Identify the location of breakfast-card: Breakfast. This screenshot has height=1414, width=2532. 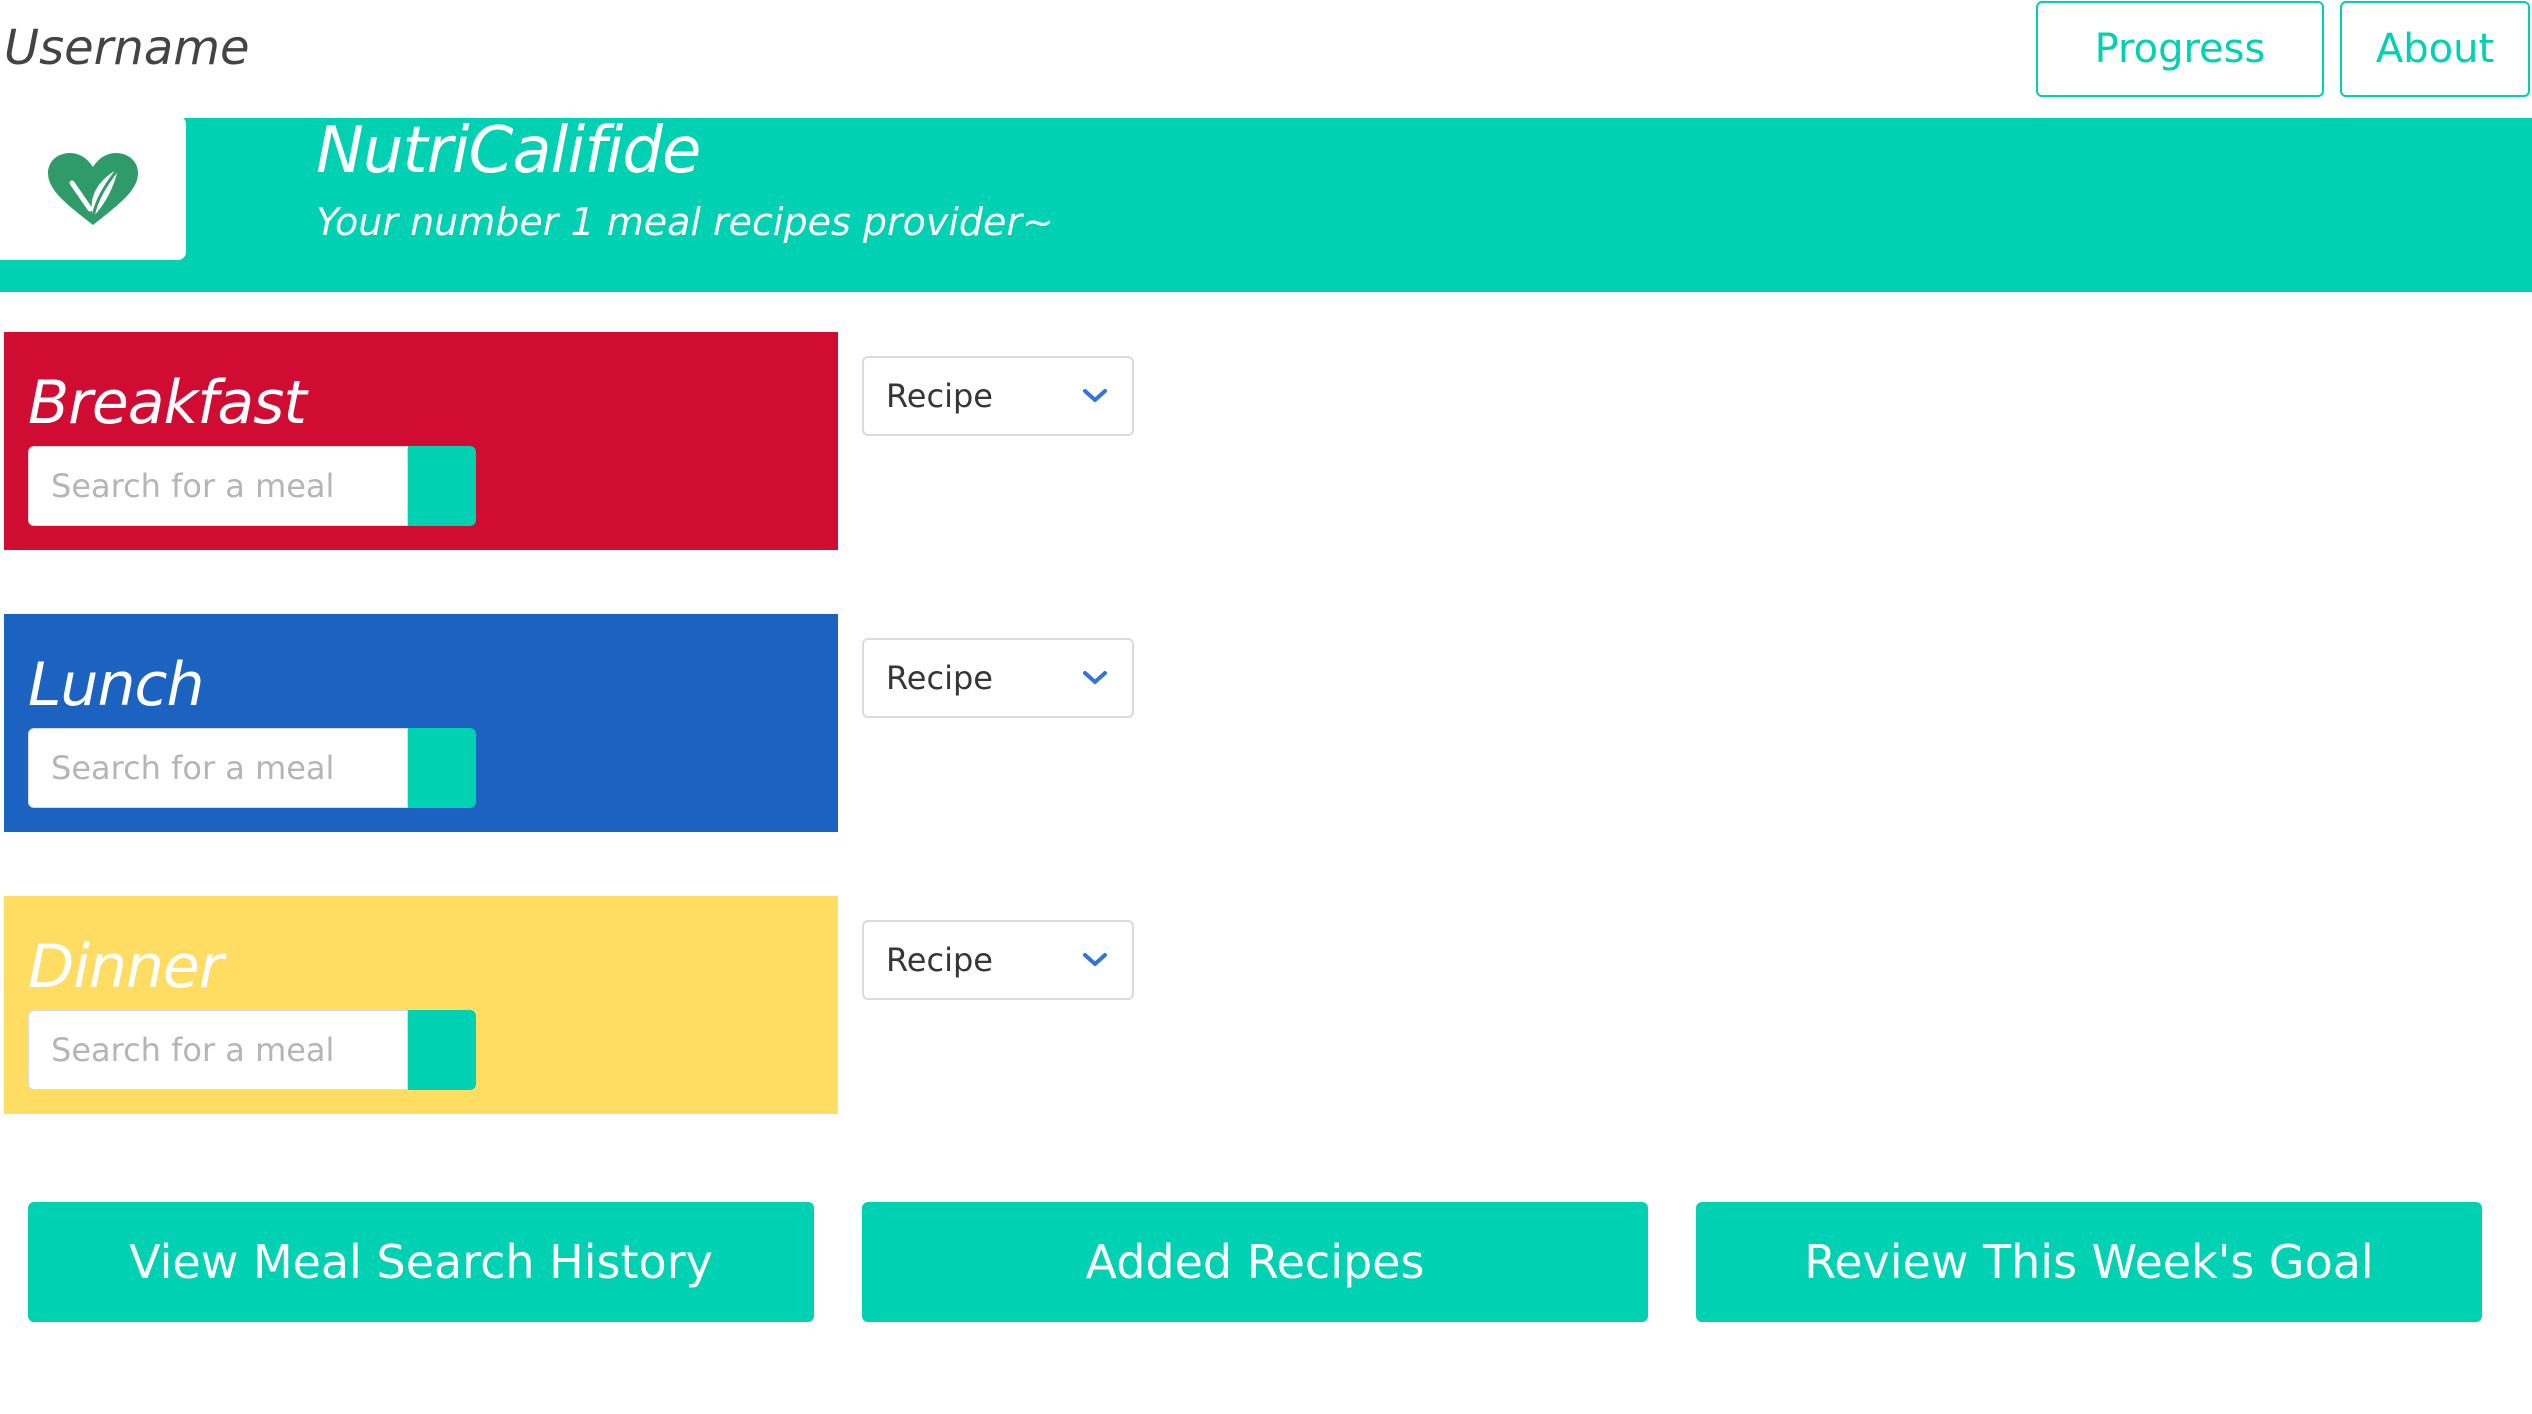
(421, 441).